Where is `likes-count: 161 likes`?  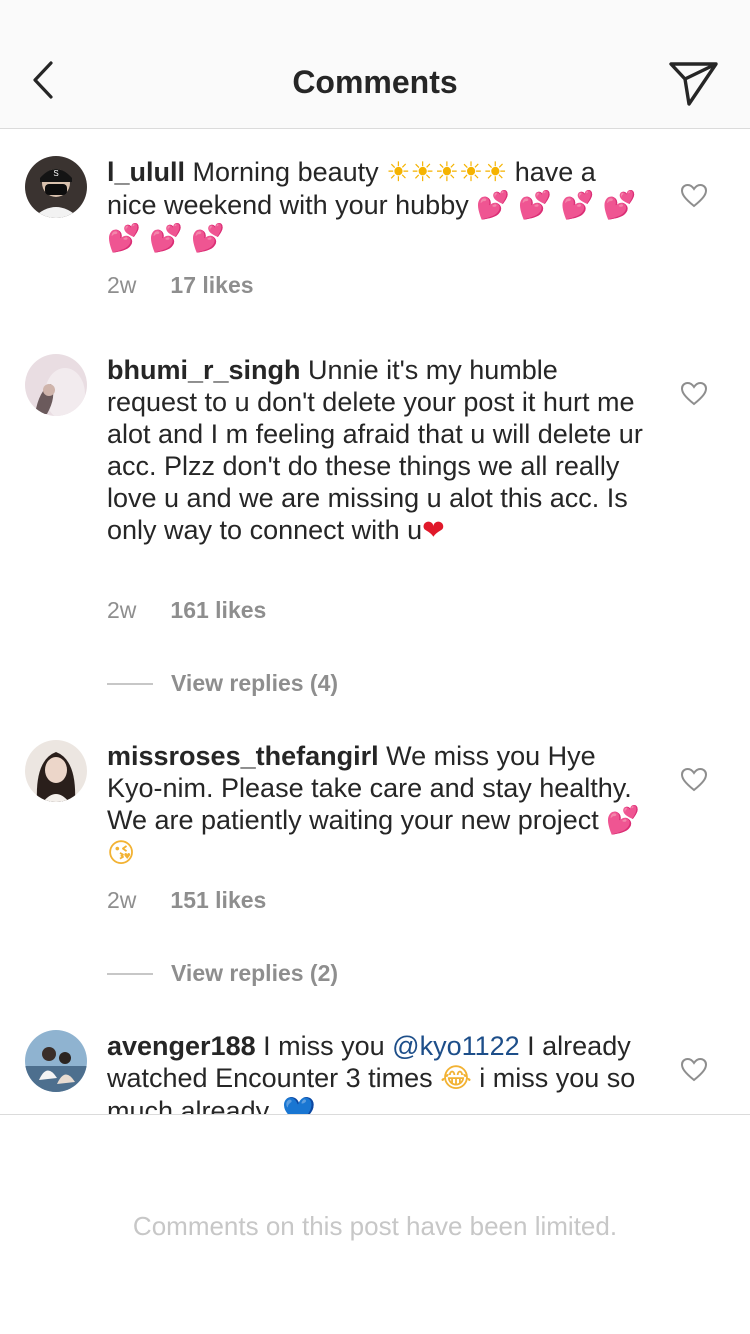
likes-count: 161 likes is located at coordinates (218, 610).